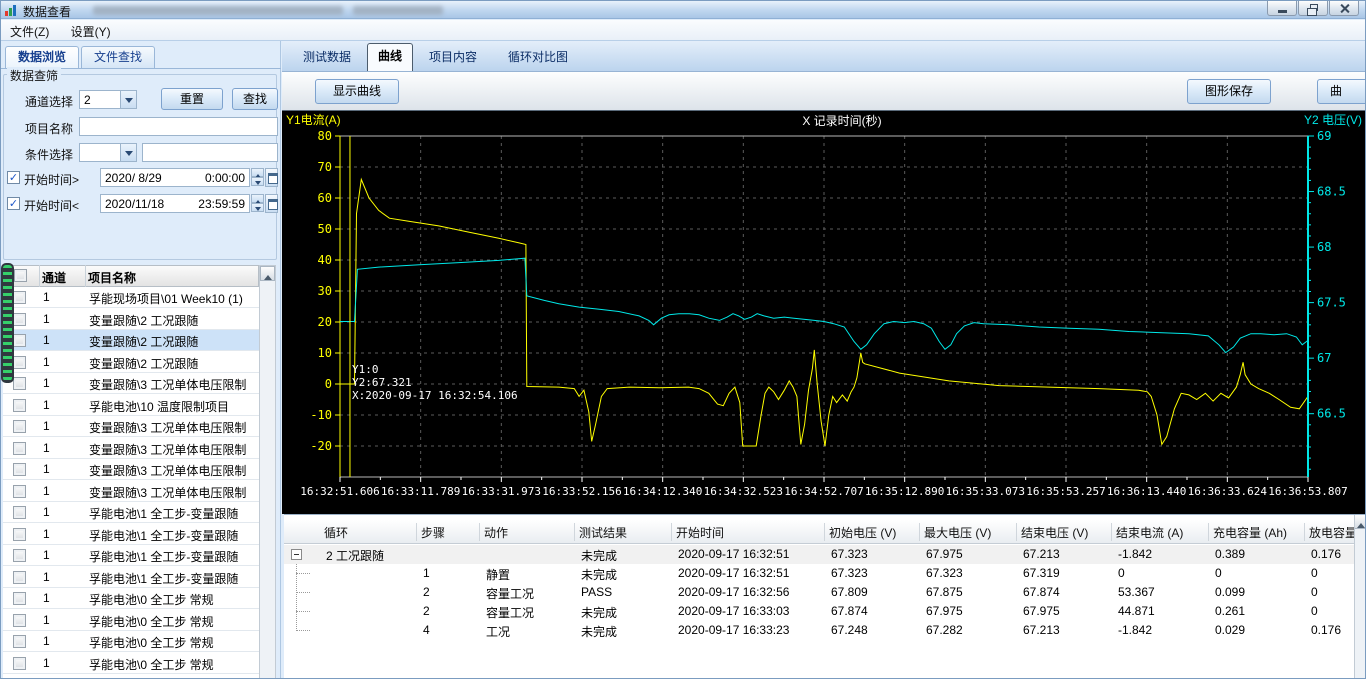 The width and height of the screenshot is (1366, 679). What do you see at coordinates (603, 532) in the screenshot?
I see `results-column-header: 测试结果` at bounding box center [603, 532].